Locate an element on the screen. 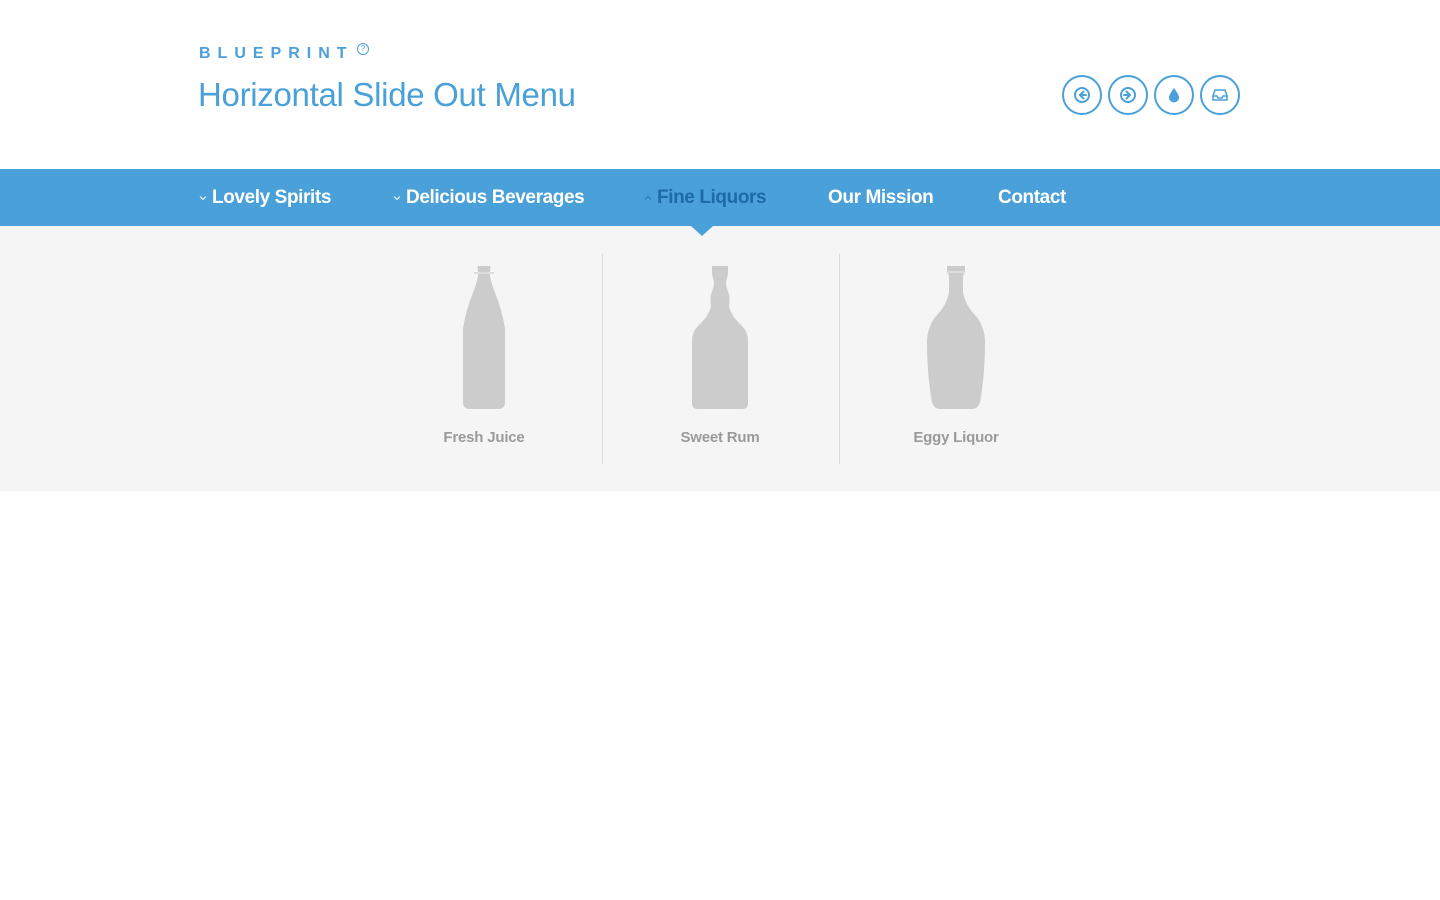 This screenshot has height=900, width=1440. inbox-icon is located at coordinates (1220, 95).